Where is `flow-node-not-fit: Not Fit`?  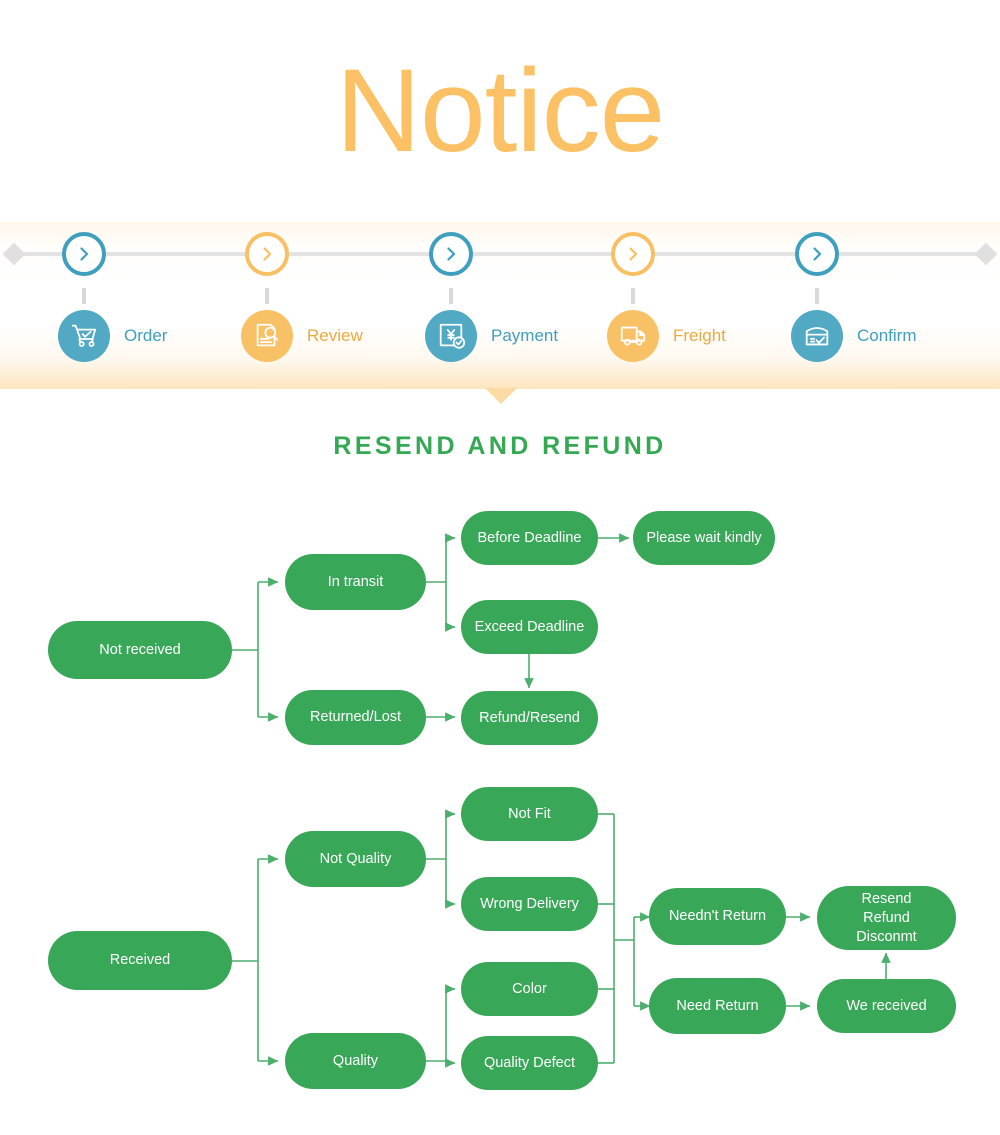
flow-node-not-fit: Not Fit is located at coordinates (529, 814).